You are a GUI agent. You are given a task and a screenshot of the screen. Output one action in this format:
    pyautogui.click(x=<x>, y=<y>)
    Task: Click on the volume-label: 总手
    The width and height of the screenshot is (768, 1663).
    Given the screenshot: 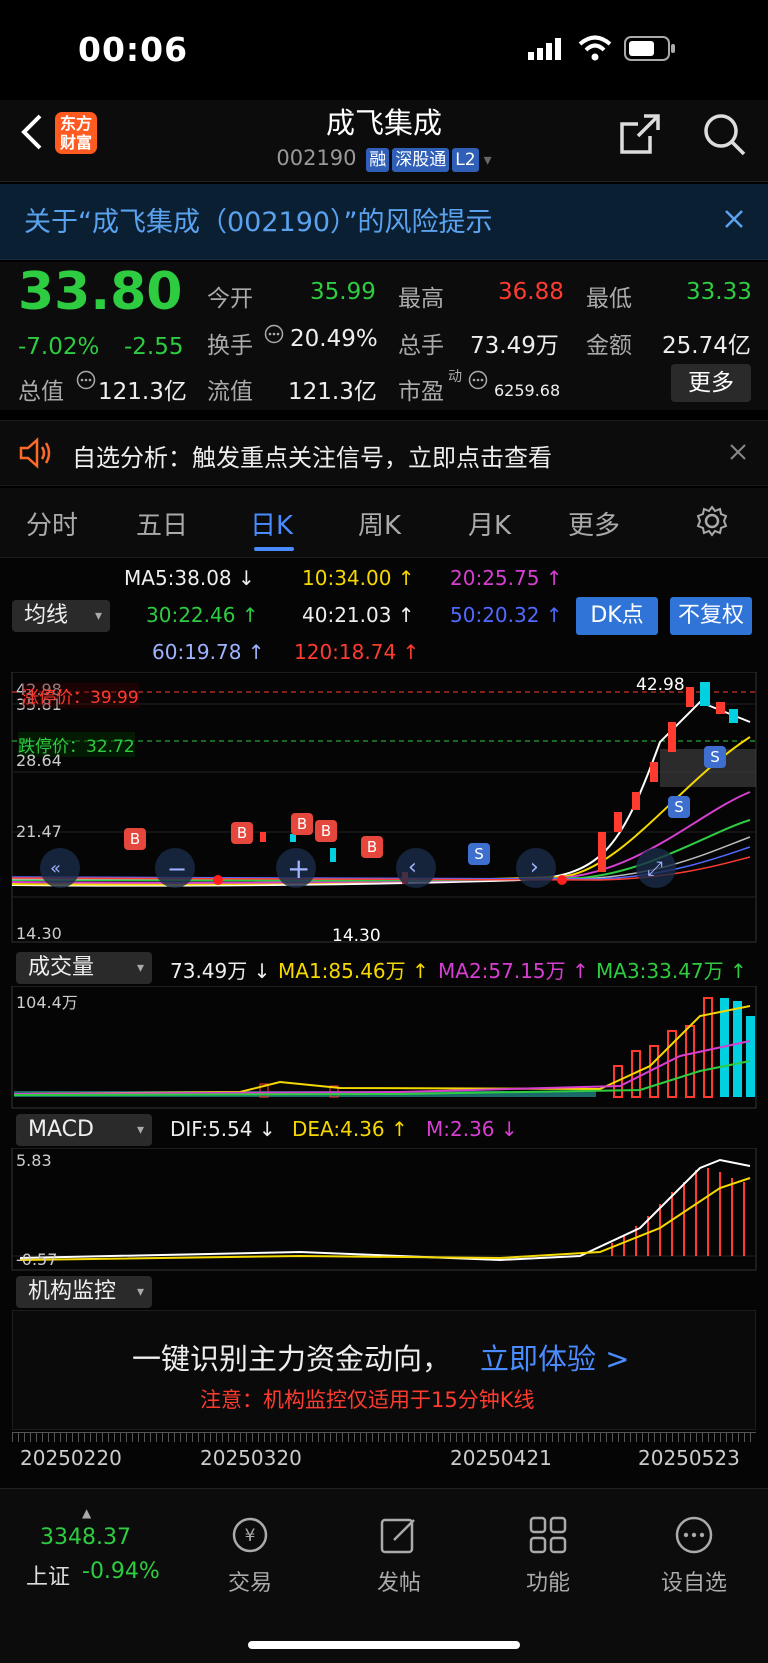 What is the action you would take?
    pyautogui.click(x=421, y=346)
    